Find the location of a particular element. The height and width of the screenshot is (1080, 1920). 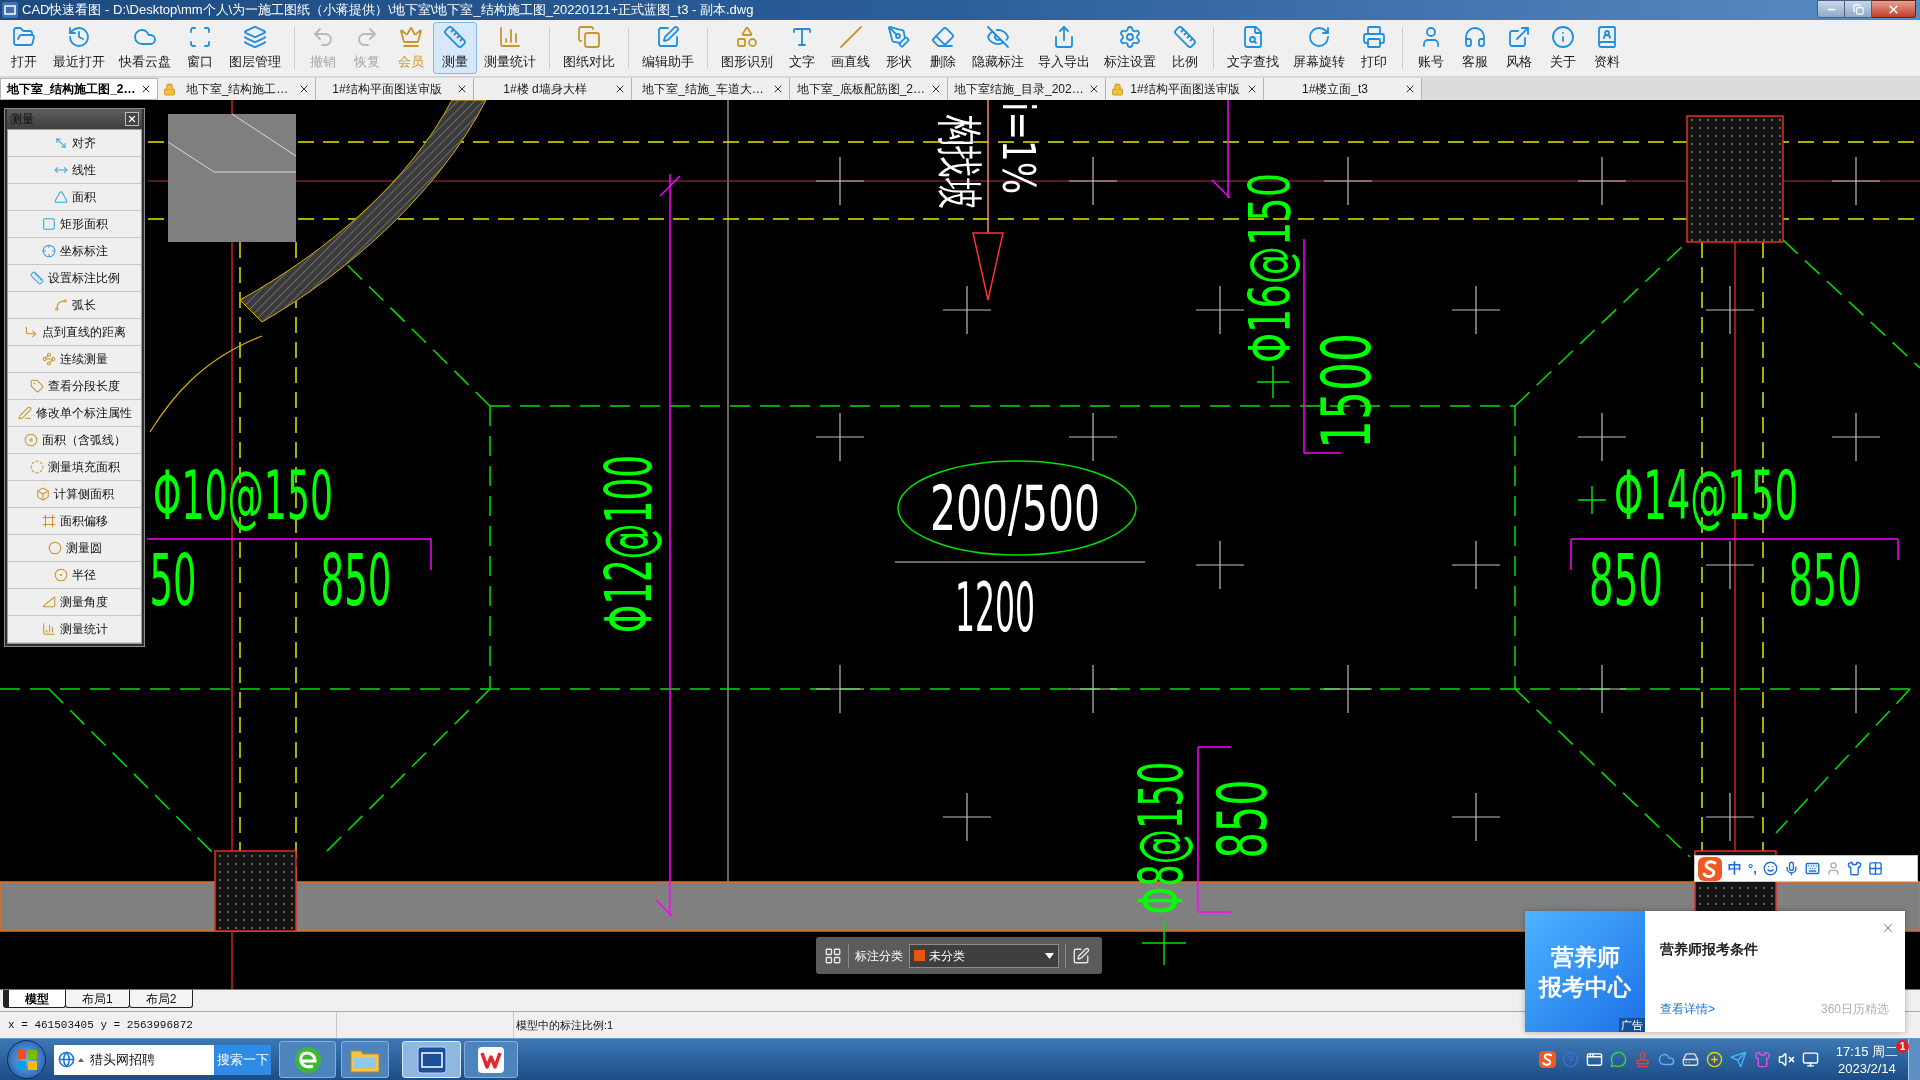

toolbar-button: 打开 is located at coordinates (24, 48).